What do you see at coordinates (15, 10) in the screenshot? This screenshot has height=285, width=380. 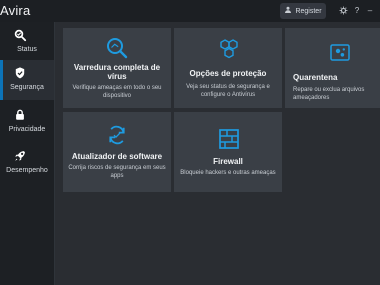 I see `app-title: Avira` at bounding box center [15, 10].